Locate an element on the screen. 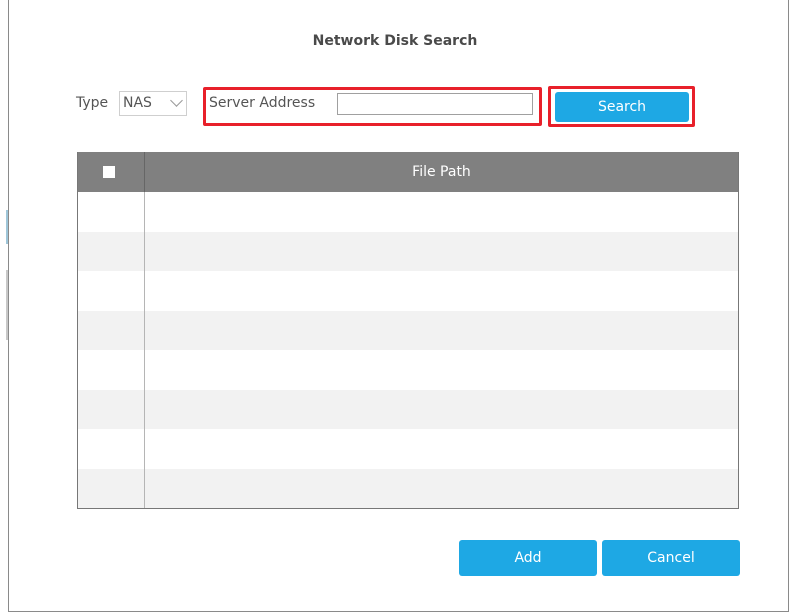 The image size is (790, 615). cancel-button: Cancel is located at coordinates (671, 558).